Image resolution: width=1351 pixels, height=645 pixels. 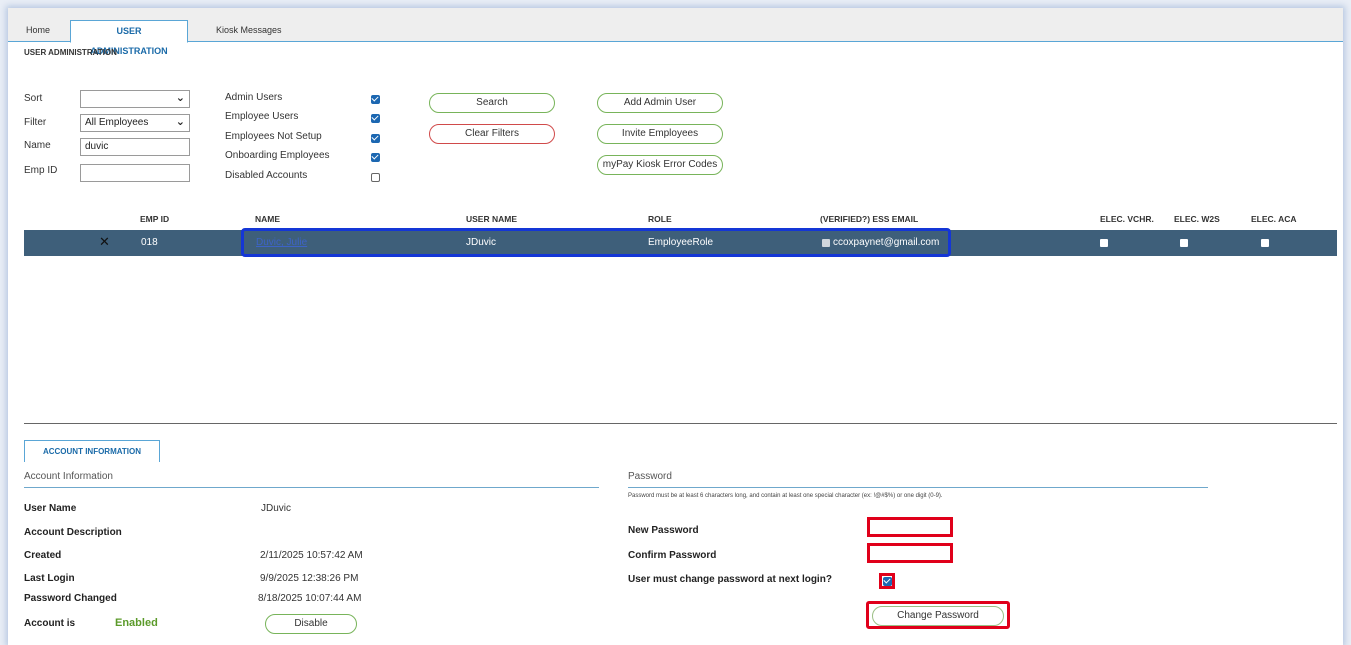 What do you see at coordinates (35, 122) in the screenshot?
I see `filter-label: Filter` at bounding box center [35, 122].